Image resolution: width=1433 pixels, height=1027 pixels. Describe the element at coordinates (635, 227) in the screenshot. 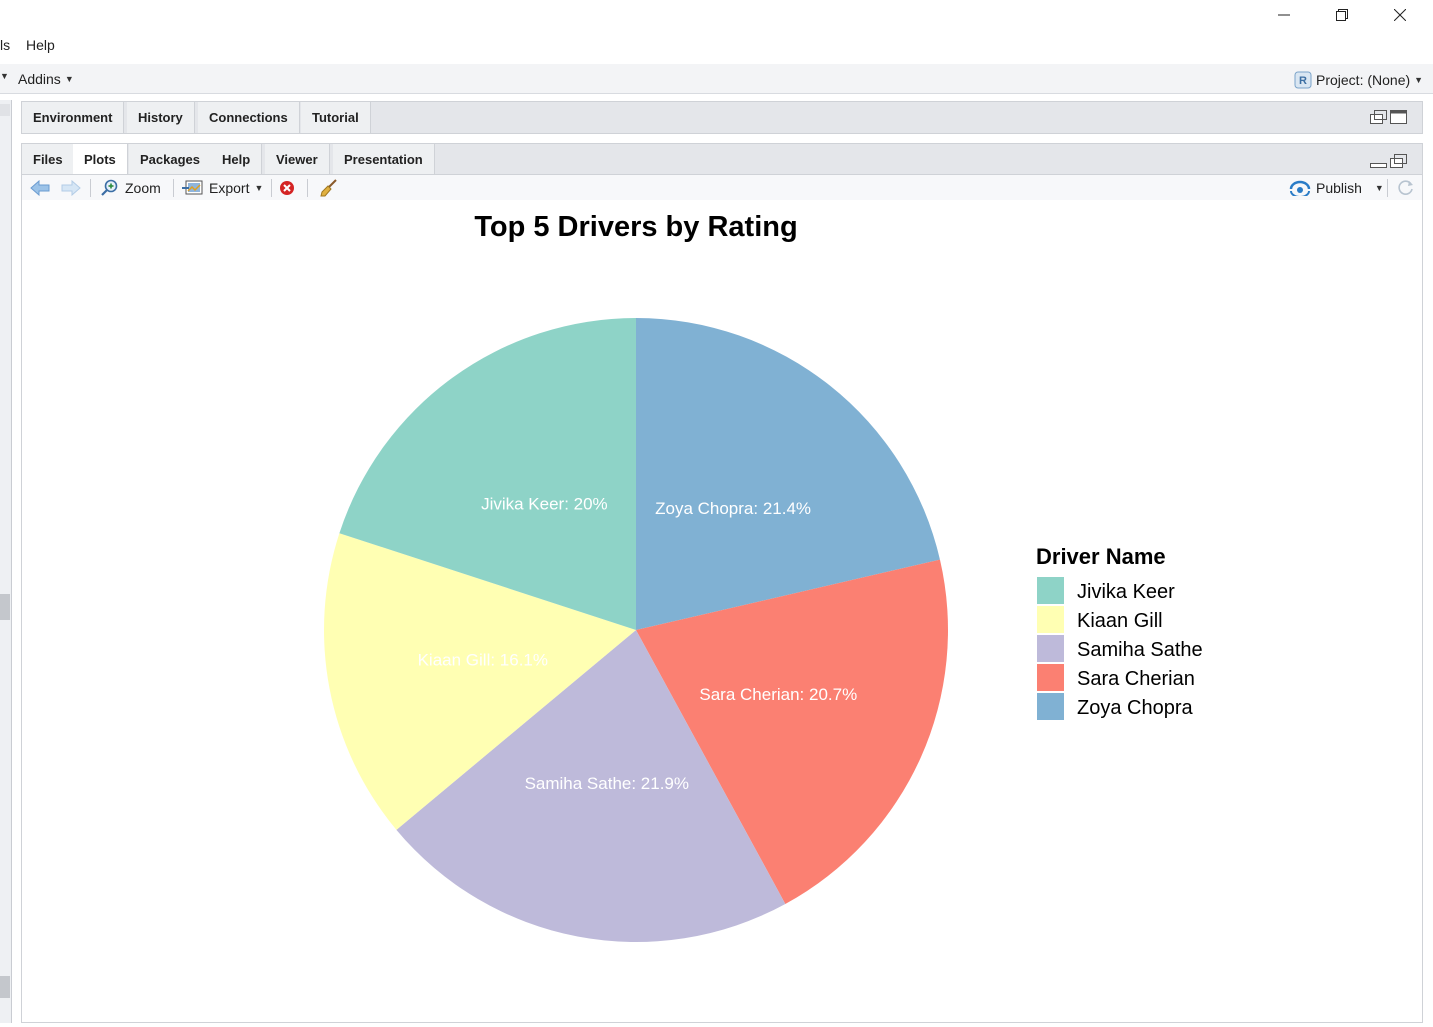

I see `chart-title: Top 5 Drivers by Rating` at that location.